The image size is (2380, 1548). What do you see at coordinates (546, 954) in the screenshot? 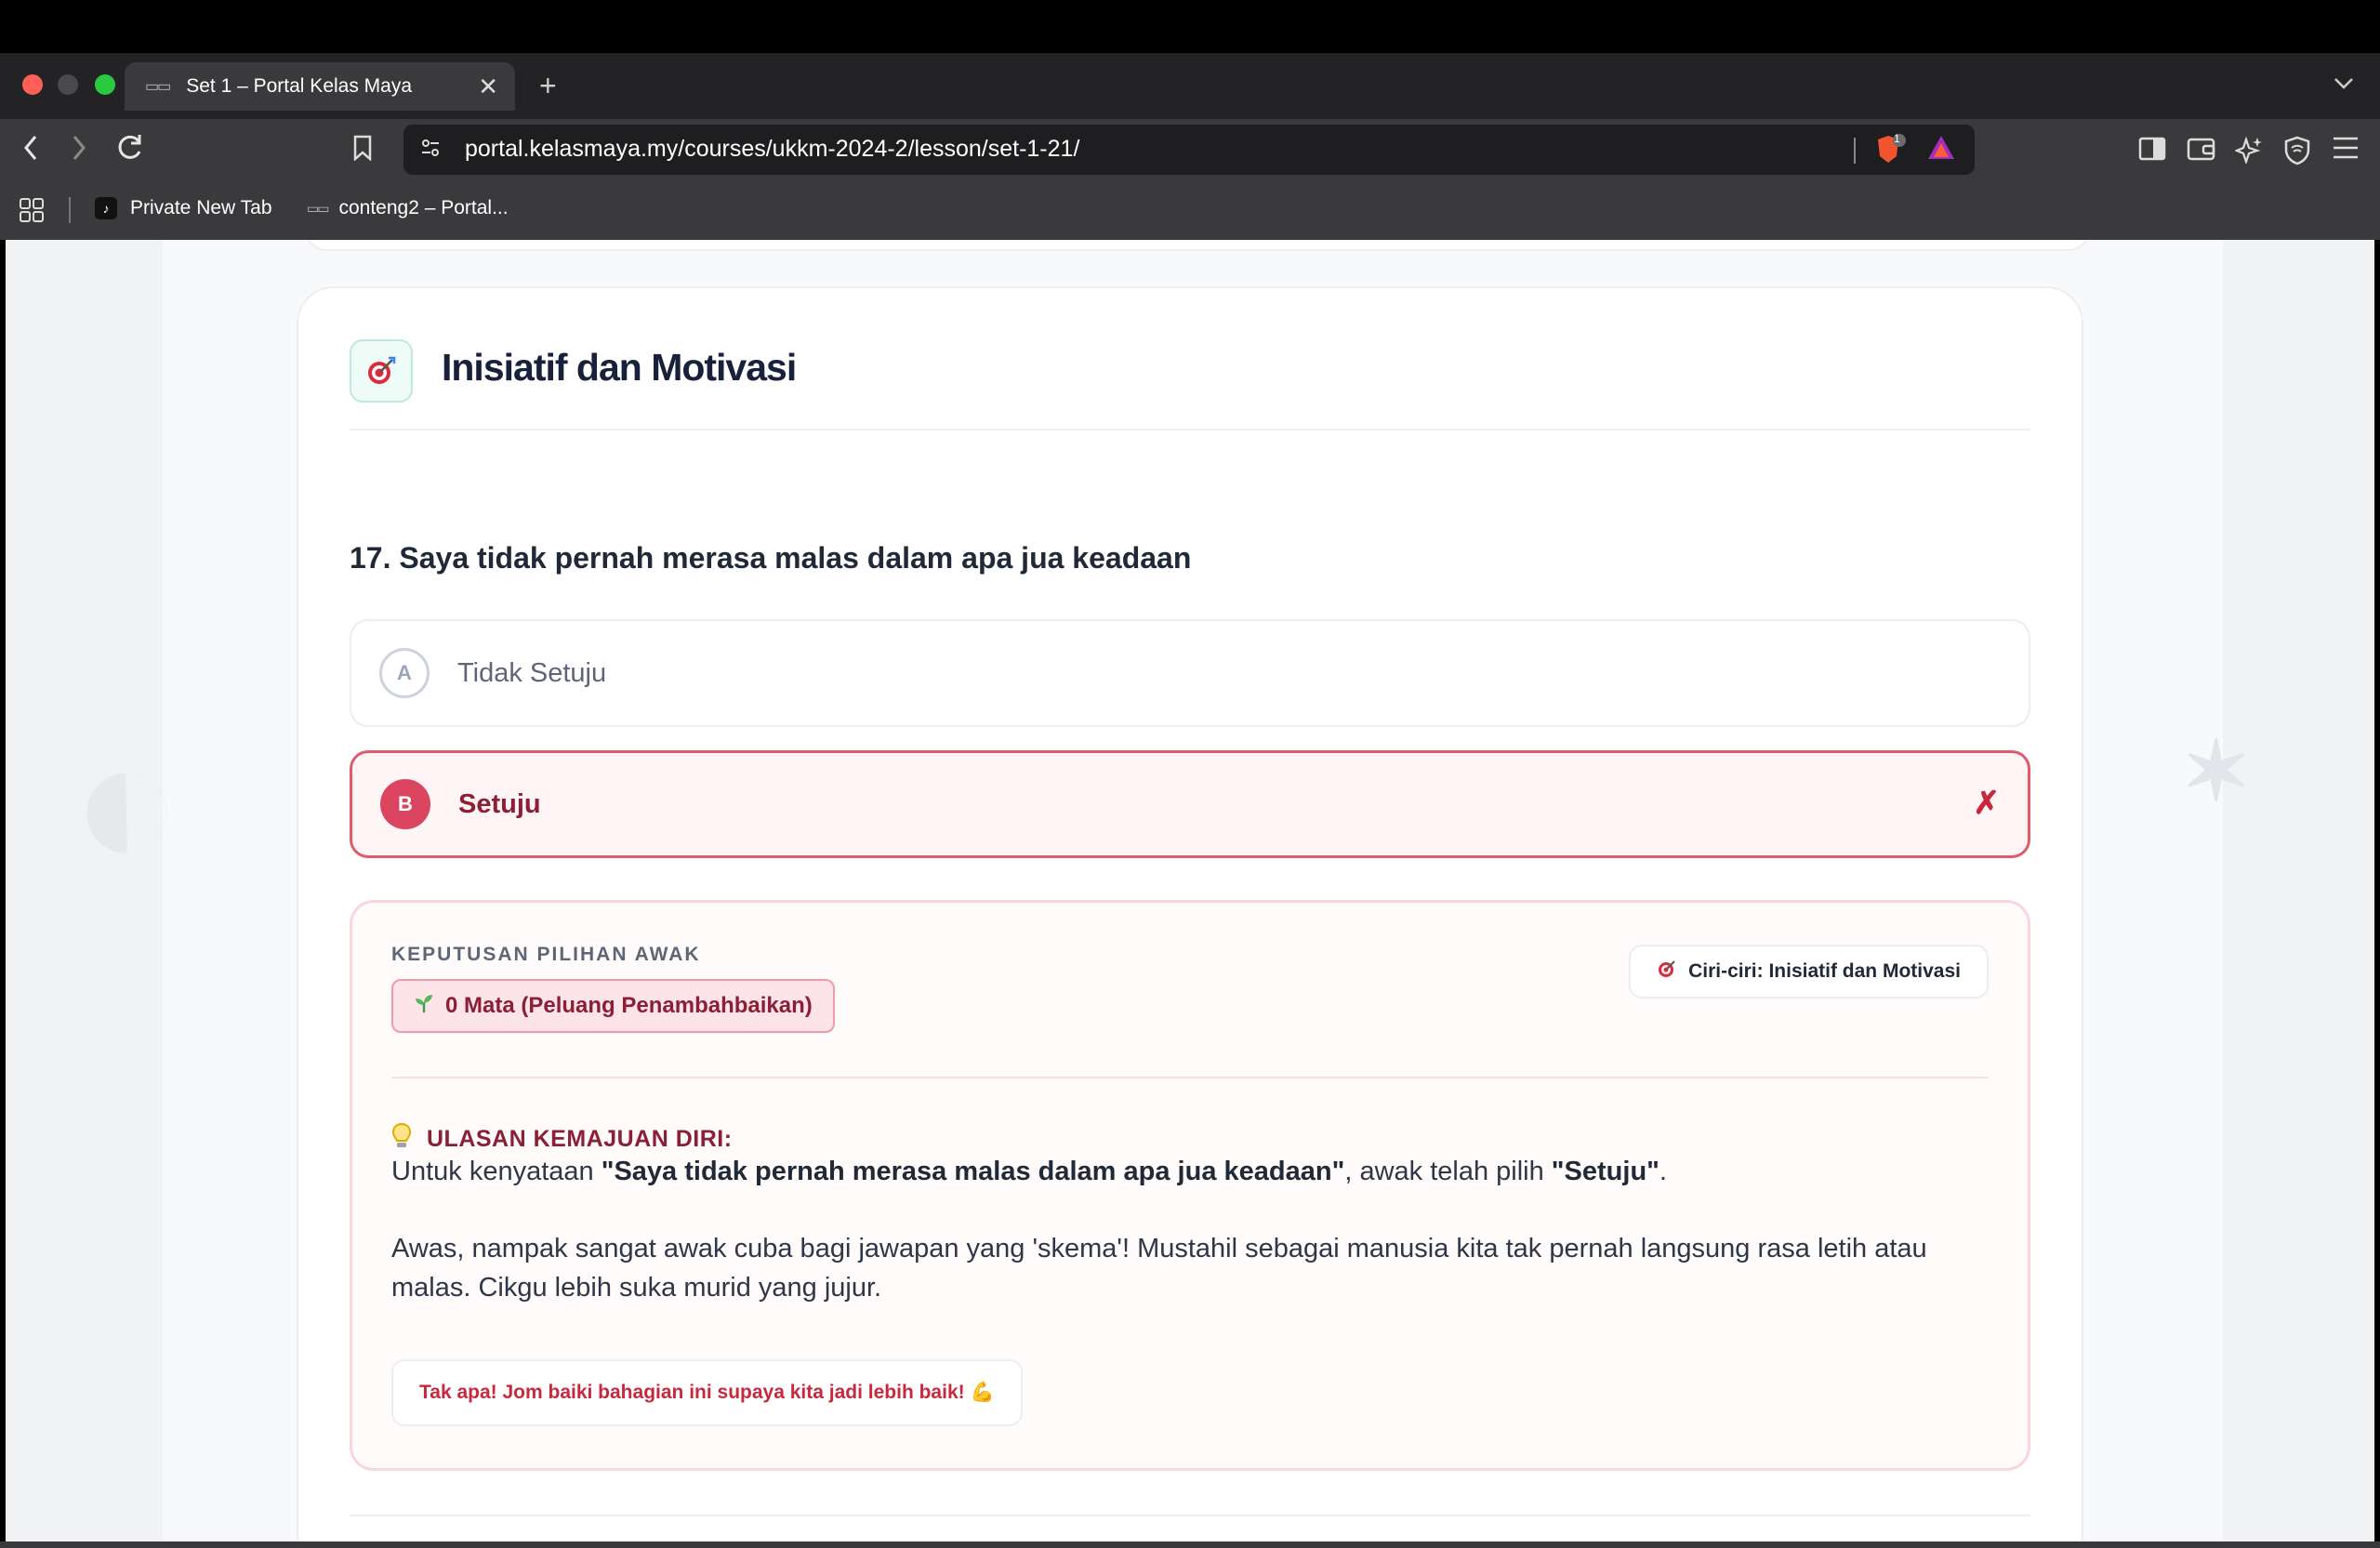
I see `feedback-label: KEPUTUSAN PILIHAN AWAK` at bounding box center [546, 954].